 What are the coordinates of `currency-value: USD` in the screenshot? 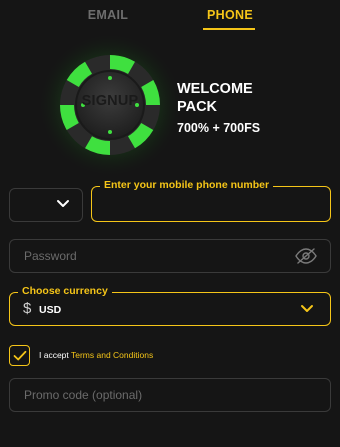 It's located at (50, 310).